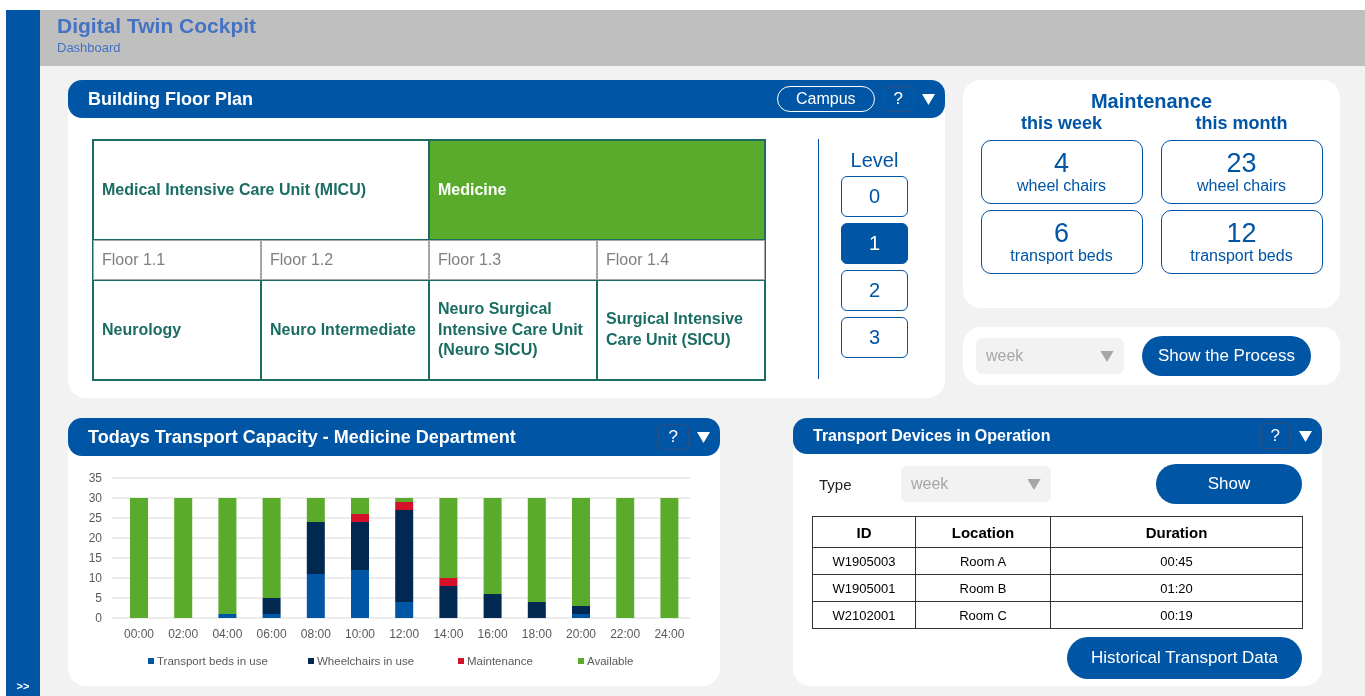 The width and height of the screenshot is (1365, 696). What do you see at coordinates (261, 190) in the screenshot?
I see `unit-cell: Medical Intensive Care Unit (MICU)` at bounding box center [261, 190].